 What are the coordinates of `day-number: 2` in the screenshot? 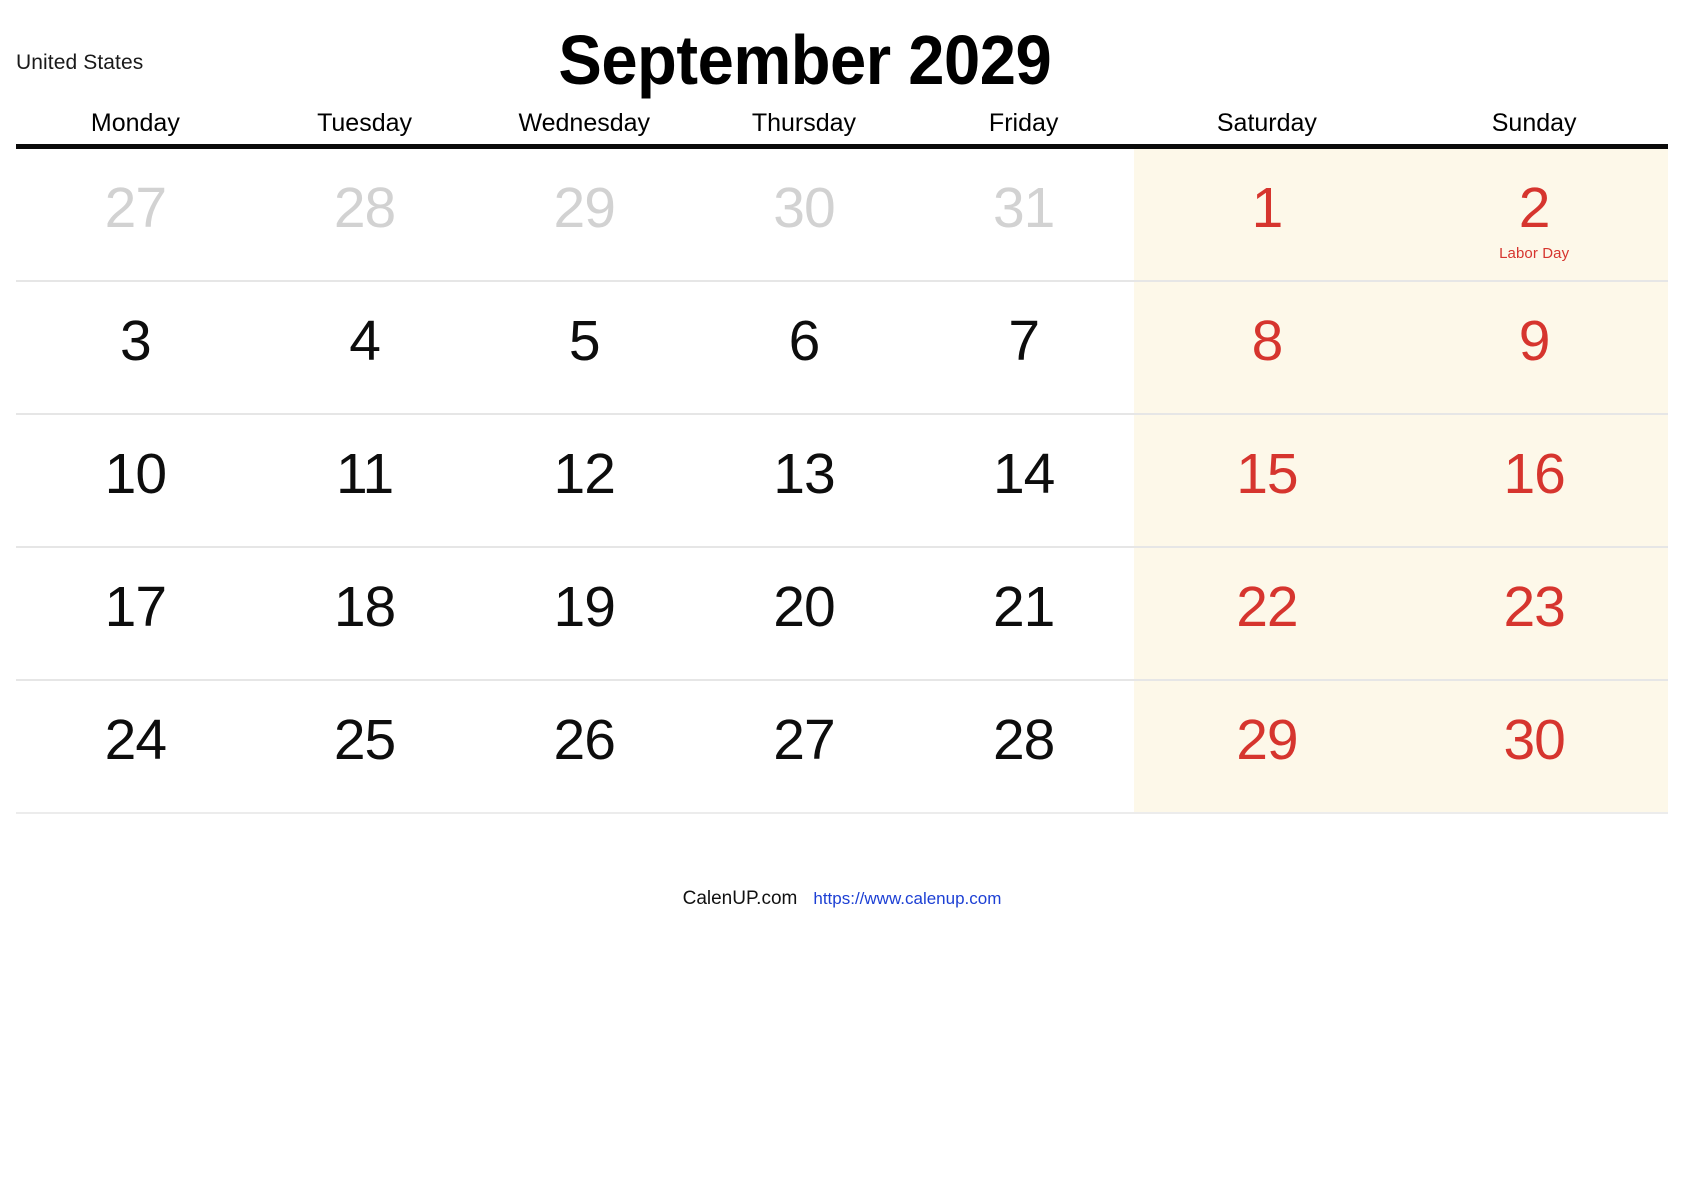 It's located at (1534, 208).